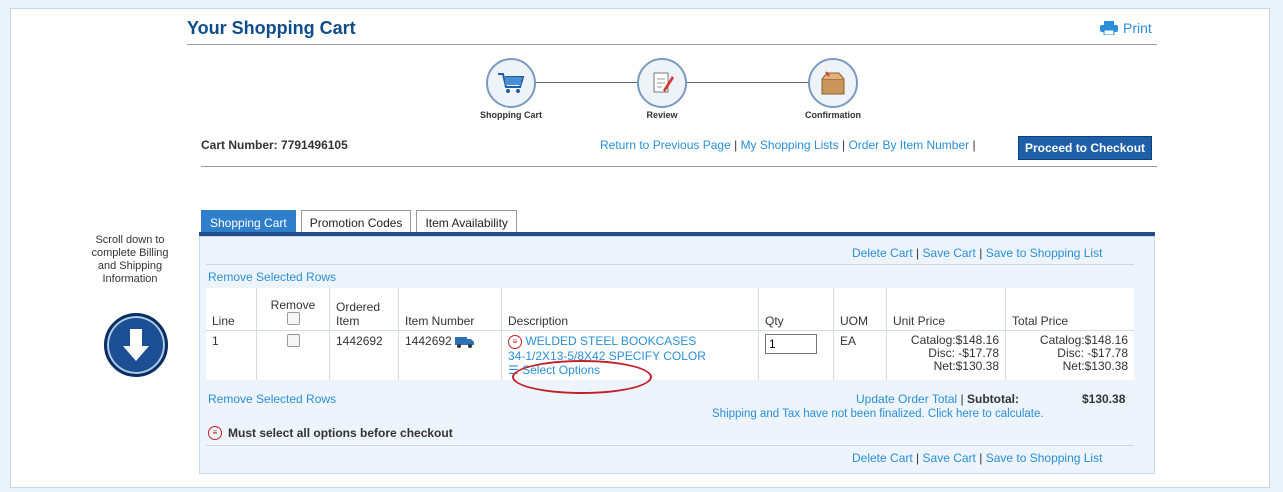 Image resolution: width=1283 pixels, height=492 pixels. Describe the element at coordinates (1109, 28) in the screenshot. I see `printer-icon` at that location.